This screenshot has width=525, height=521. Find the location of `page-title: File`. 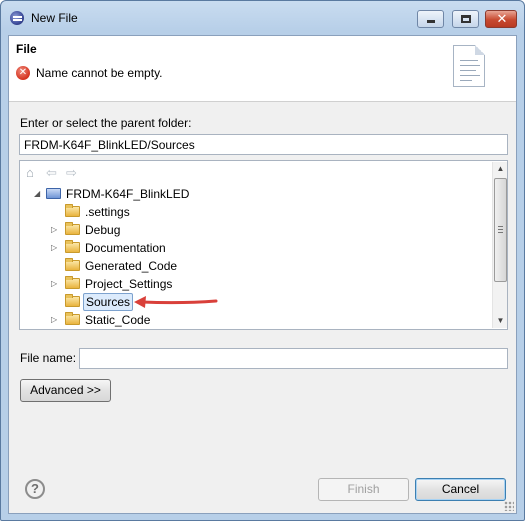

page-title: File is located at coordinates (26, 49).